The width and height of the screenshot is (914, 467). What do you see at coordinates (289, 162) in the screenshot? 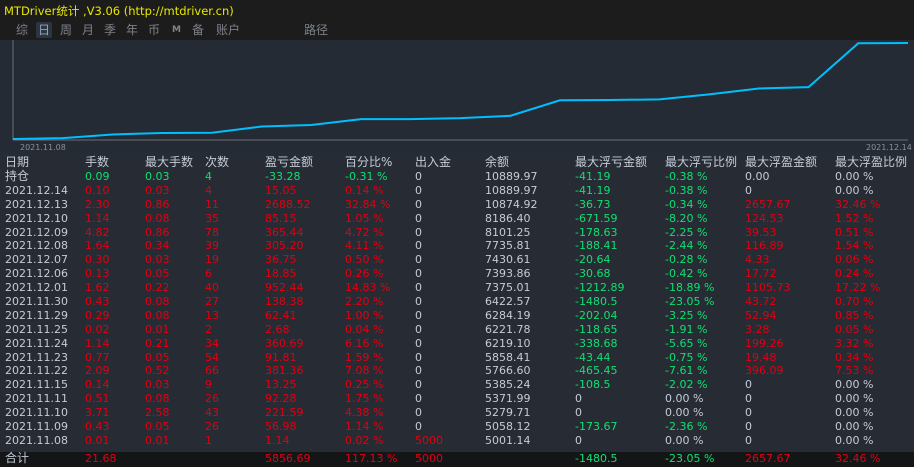
I see `column-header-4: 盈亏金额` at bounding box center [289, 162].